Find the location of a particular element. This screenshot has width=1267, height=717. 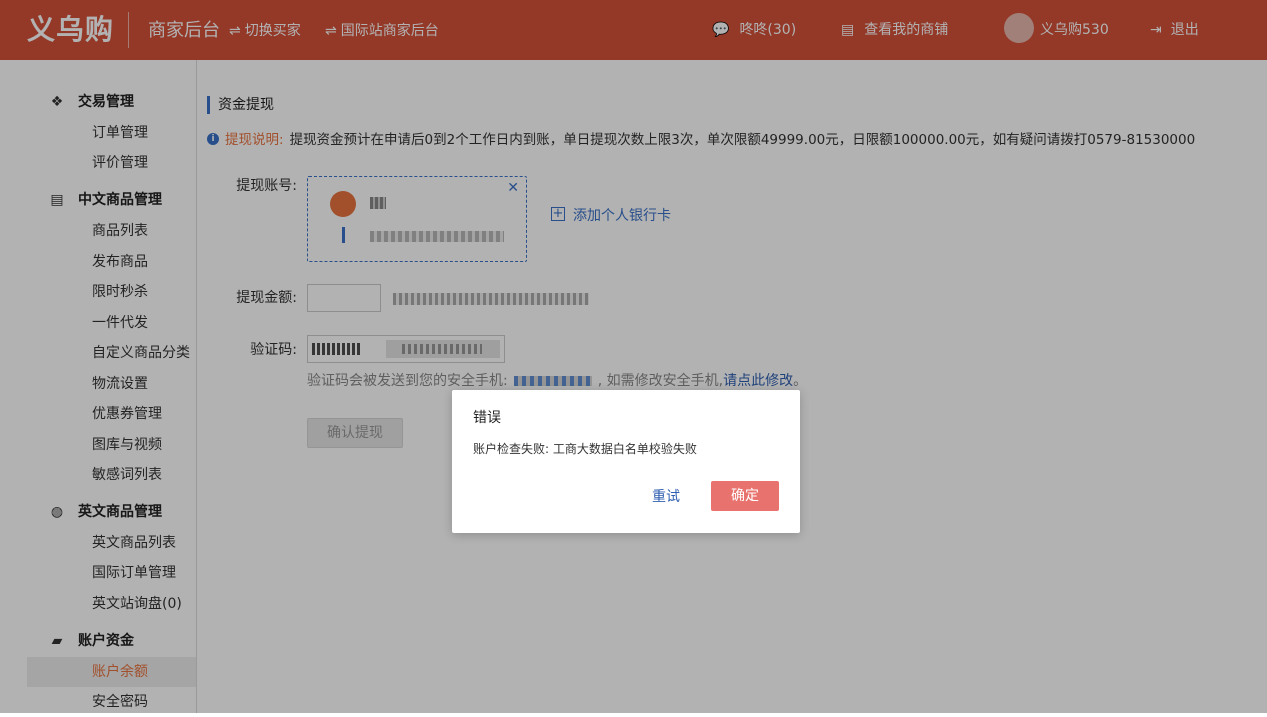

ok-button: 确定 is located at coordinates (745, 496).